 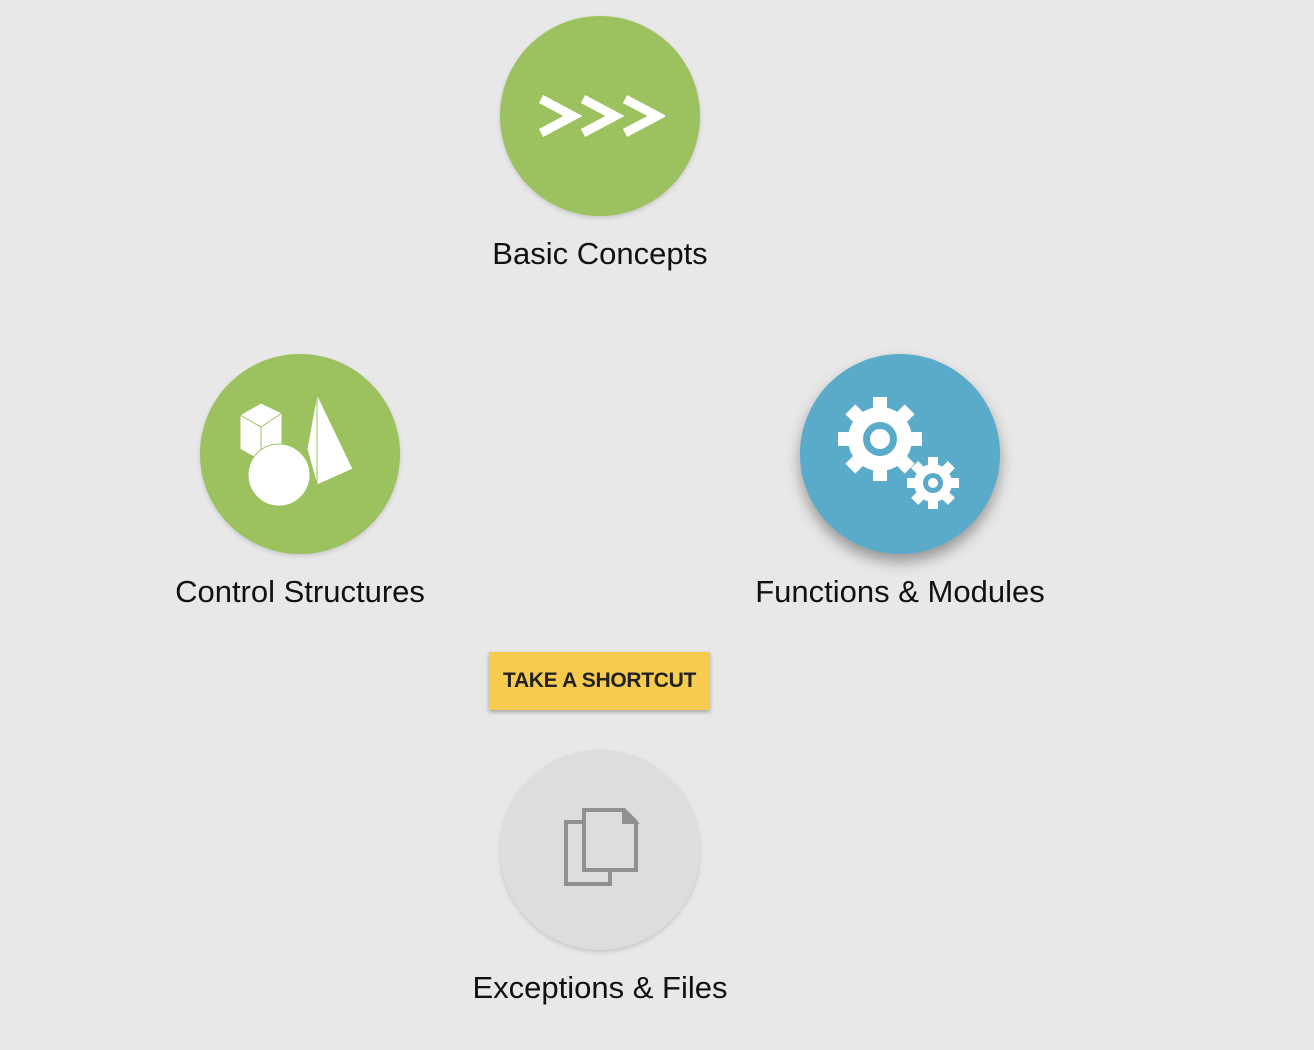 I want to click on node-functions-modules: Functions & Modules, so click(x=900, y=482).